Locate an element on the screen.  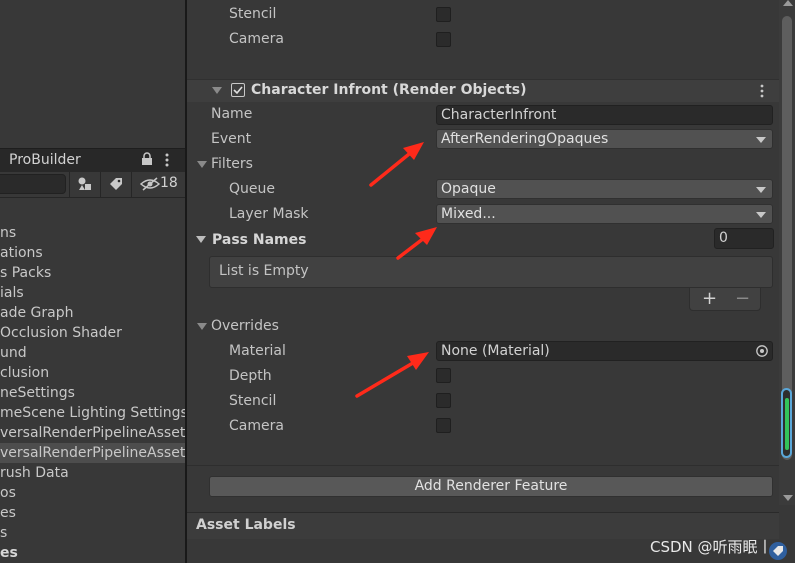
pass-names-list: List is Empty is located at coordinates (491, 272).